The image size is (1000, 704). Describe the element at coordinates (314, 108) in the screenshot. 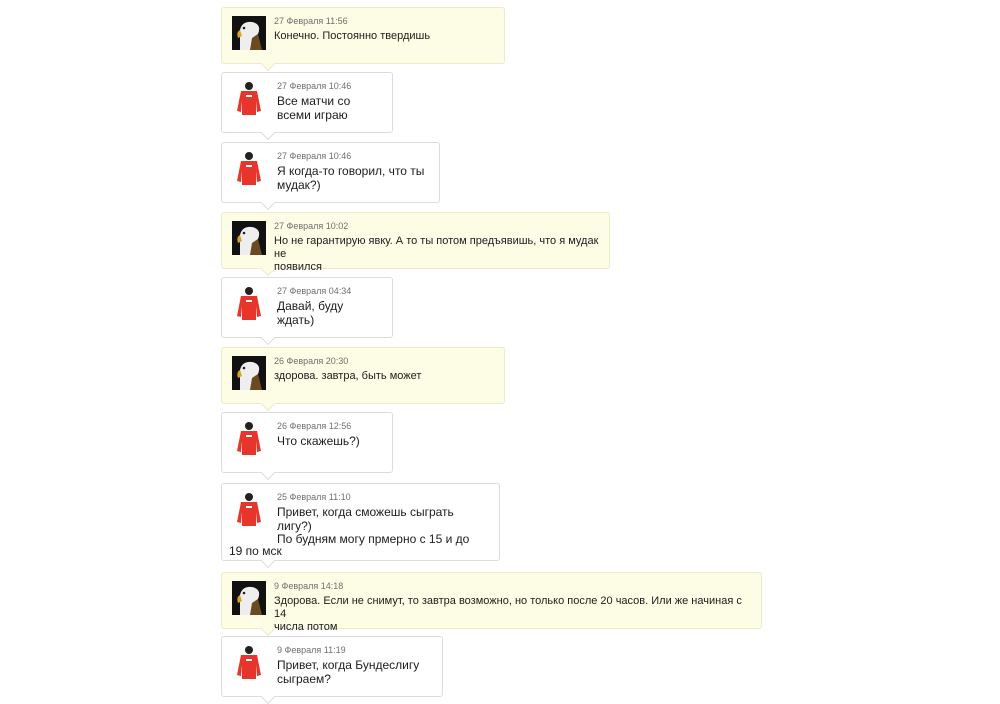

I see `message-text: Все матчи со всеми играю` at that location.